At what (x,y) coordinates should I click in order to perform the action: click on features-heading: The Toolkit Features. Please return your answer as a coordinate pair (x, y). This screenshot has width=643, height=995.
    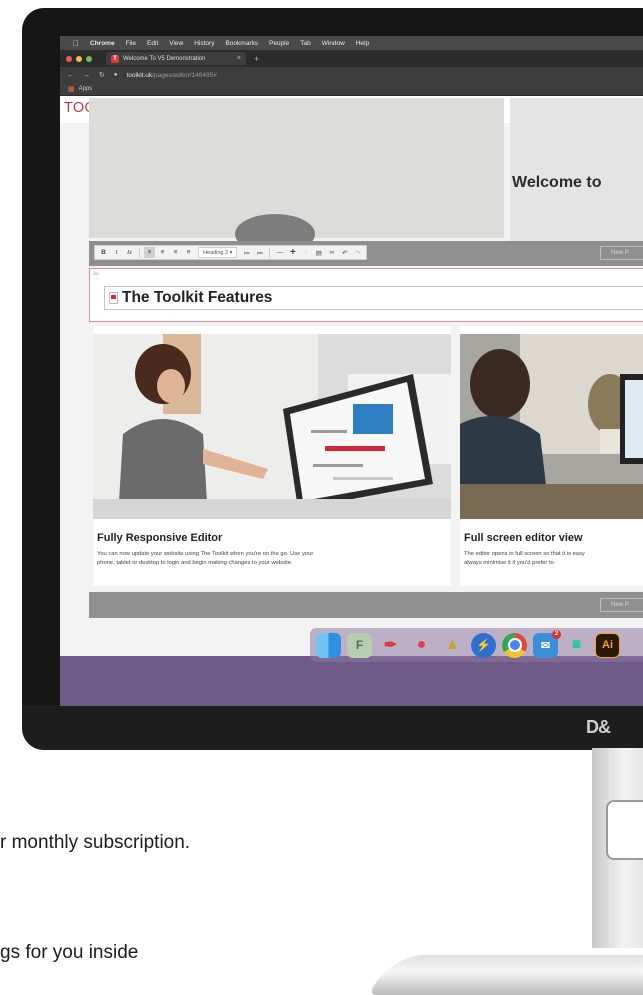
    Looking at the image, I should click on (197, 297).